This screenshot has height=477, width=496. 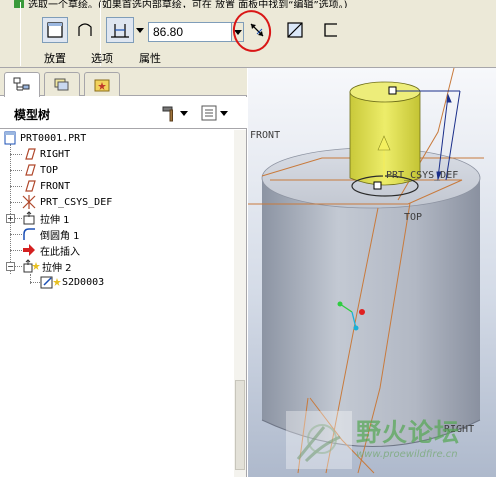 I want to click on tree-root-label: PRT0001.PRT, so click(x=53, y=138).